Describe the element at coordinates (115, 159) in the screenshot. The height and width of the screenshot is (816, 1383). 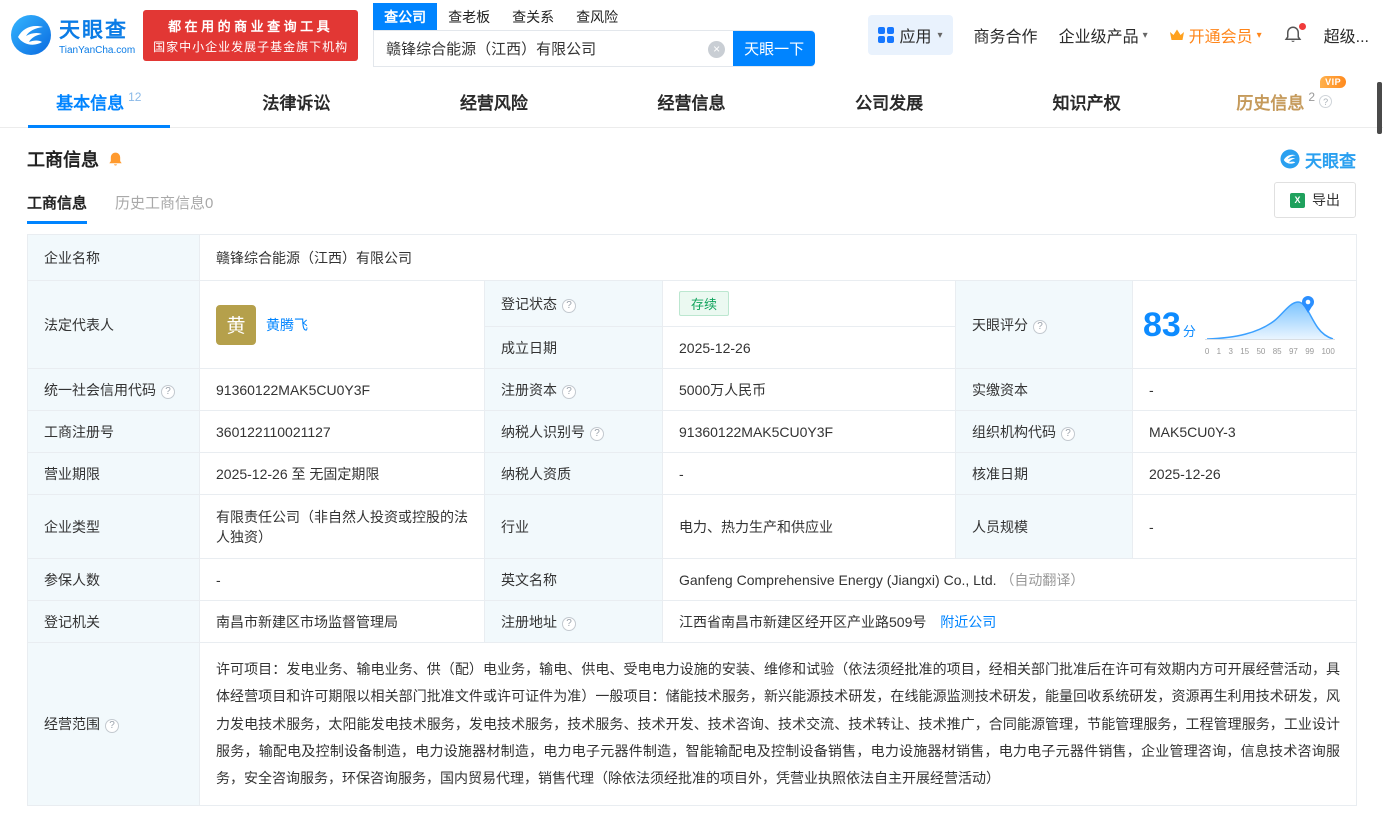
I see `subscribe-bell-icon` at that location.